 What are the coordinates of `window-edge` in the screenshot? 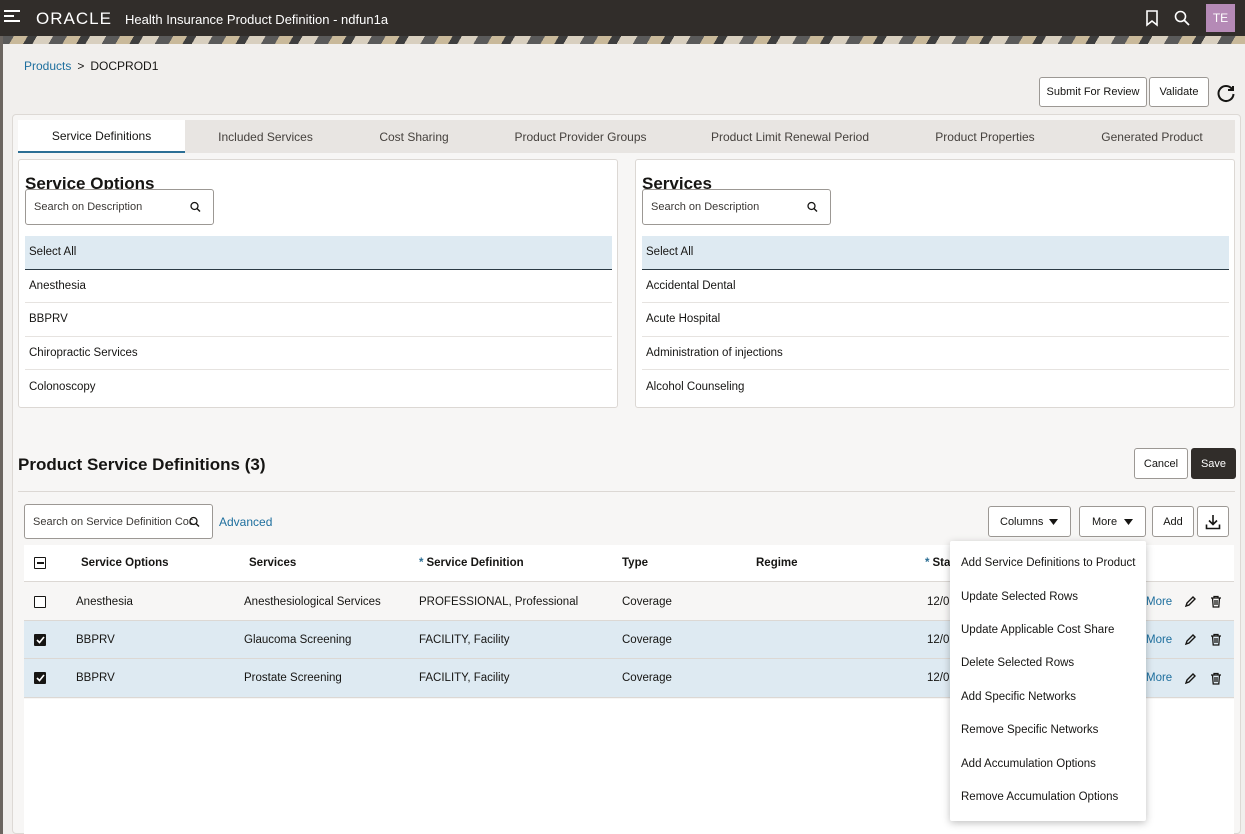 It's located at (1, 435).